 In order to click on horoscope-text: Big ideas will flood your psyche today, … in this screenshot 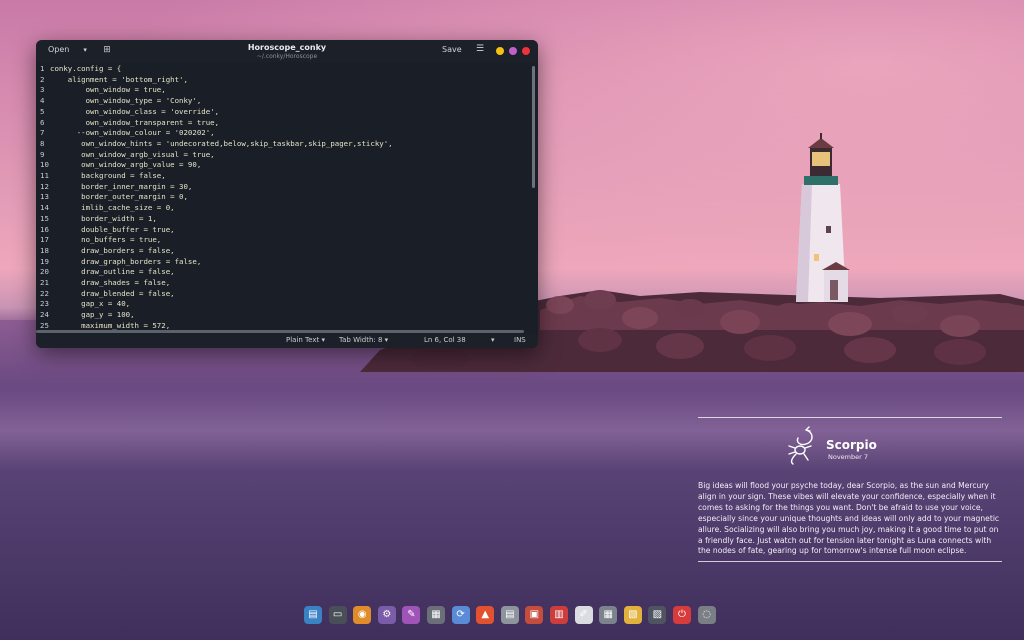, I will do `click(849, 518)`.